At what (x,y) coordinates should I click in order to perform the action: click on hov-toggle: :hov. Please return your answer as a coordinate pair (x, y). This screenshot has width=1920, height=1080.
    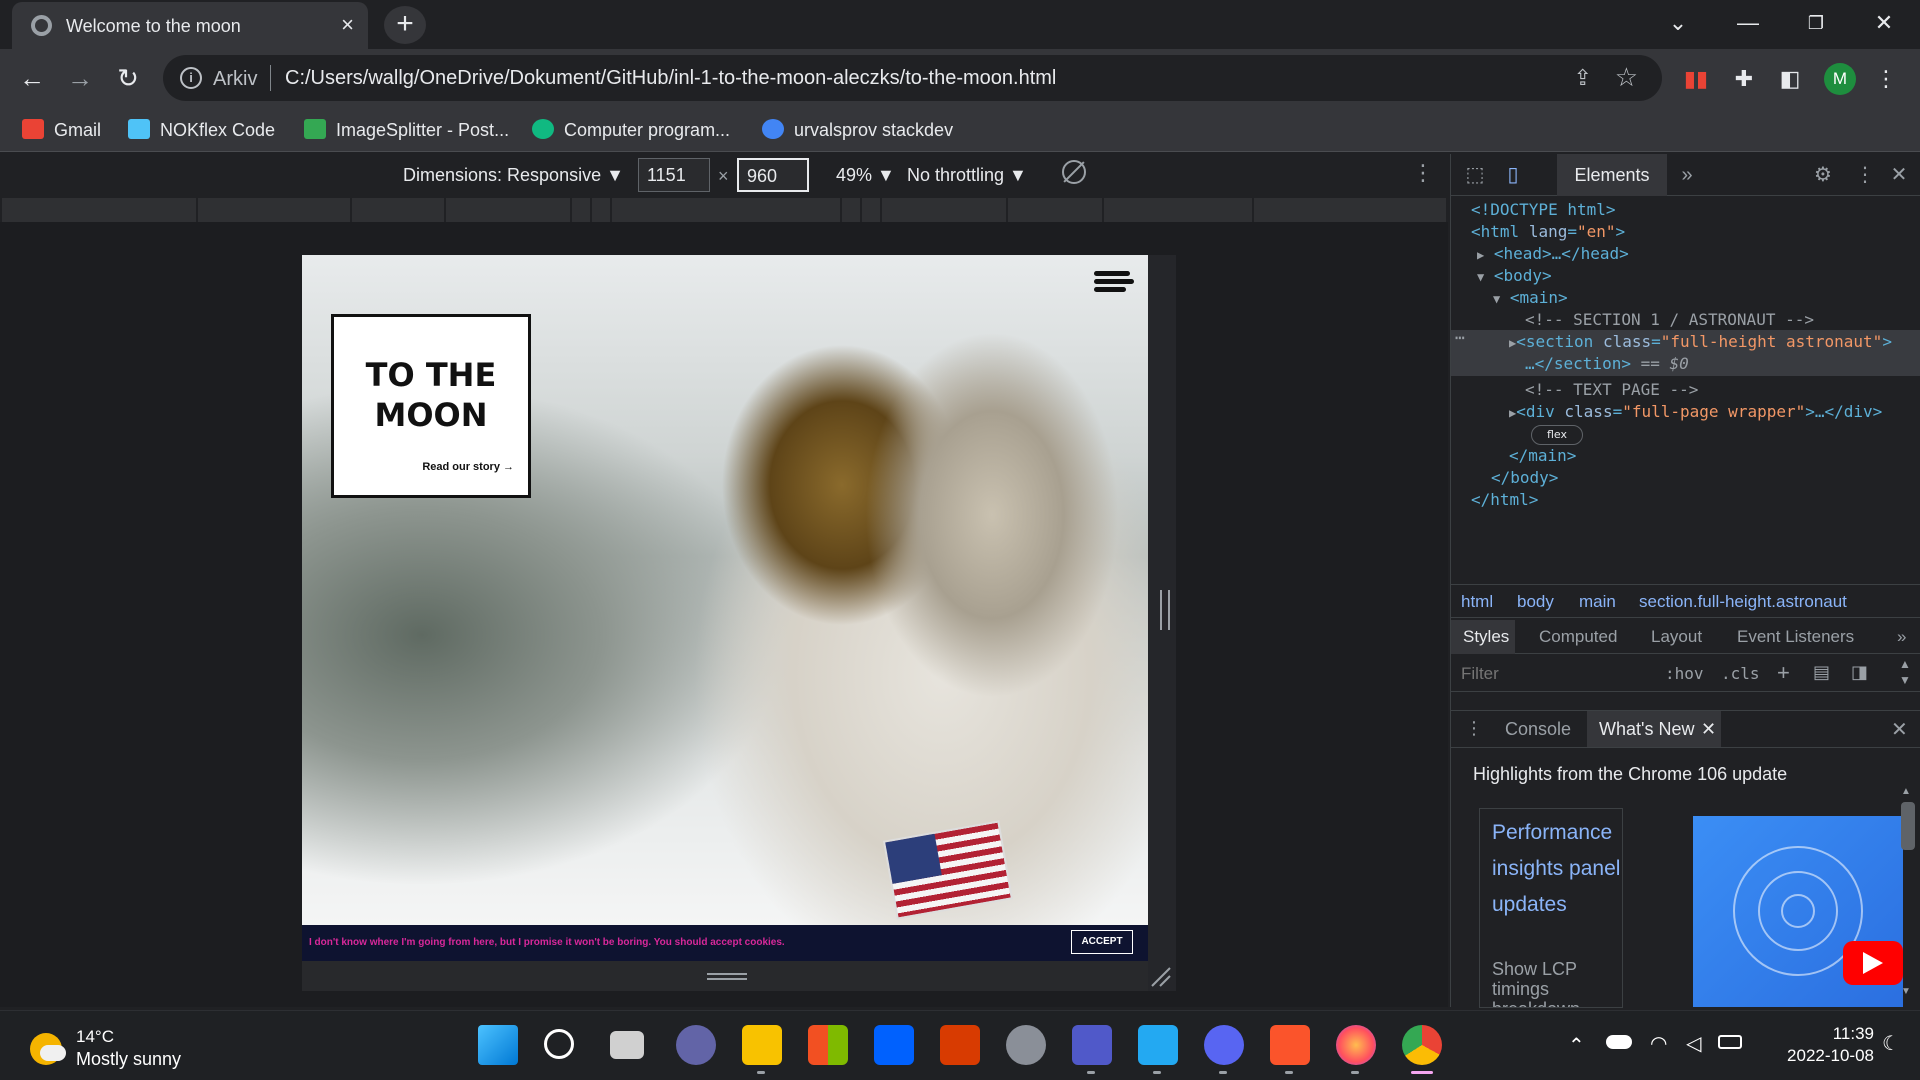
    Looking at the image, I should click on (1684, 673).